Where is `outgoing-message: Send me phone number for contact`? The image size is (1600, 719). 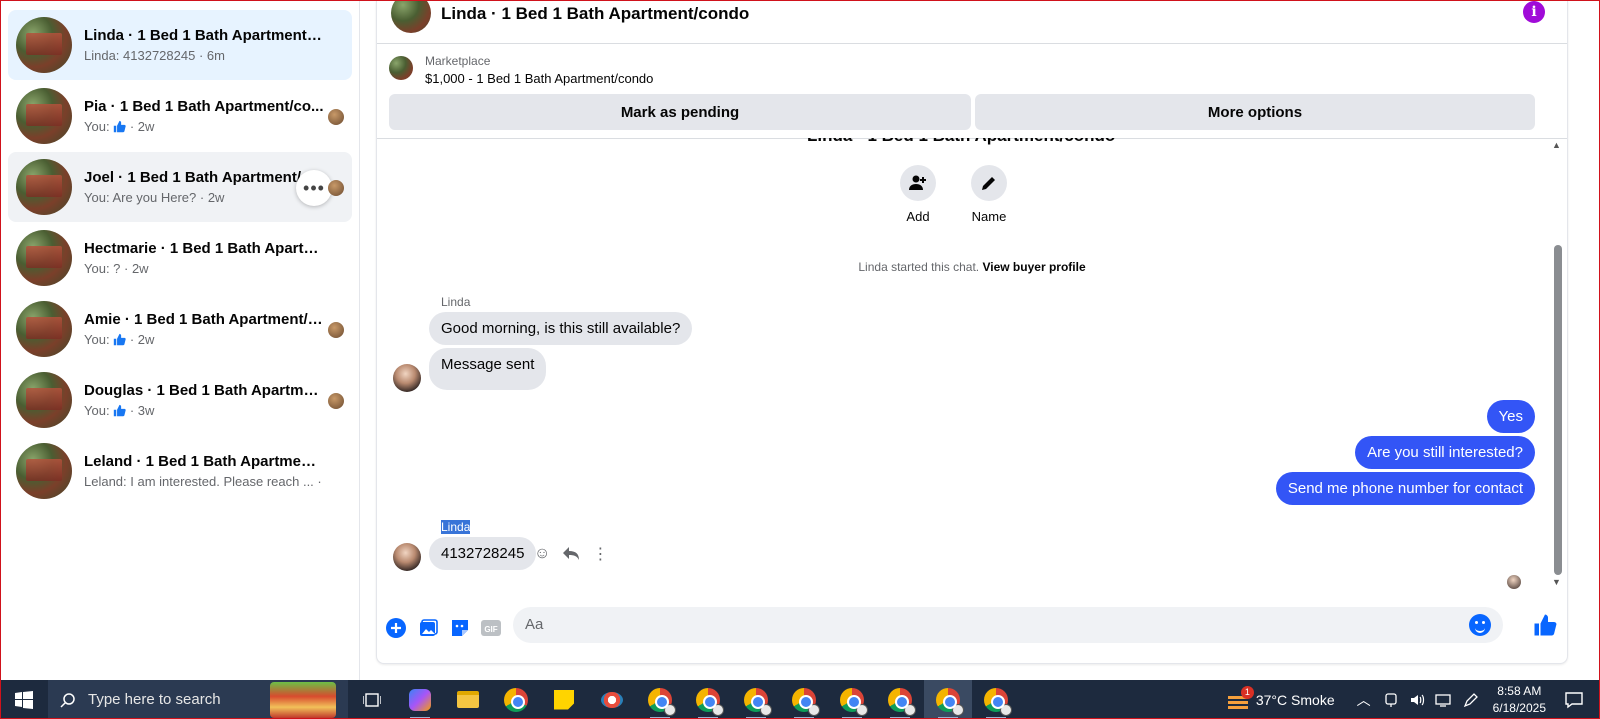
outgoing-message: Send me phone number for contact is located at coordinates (1405, 488).